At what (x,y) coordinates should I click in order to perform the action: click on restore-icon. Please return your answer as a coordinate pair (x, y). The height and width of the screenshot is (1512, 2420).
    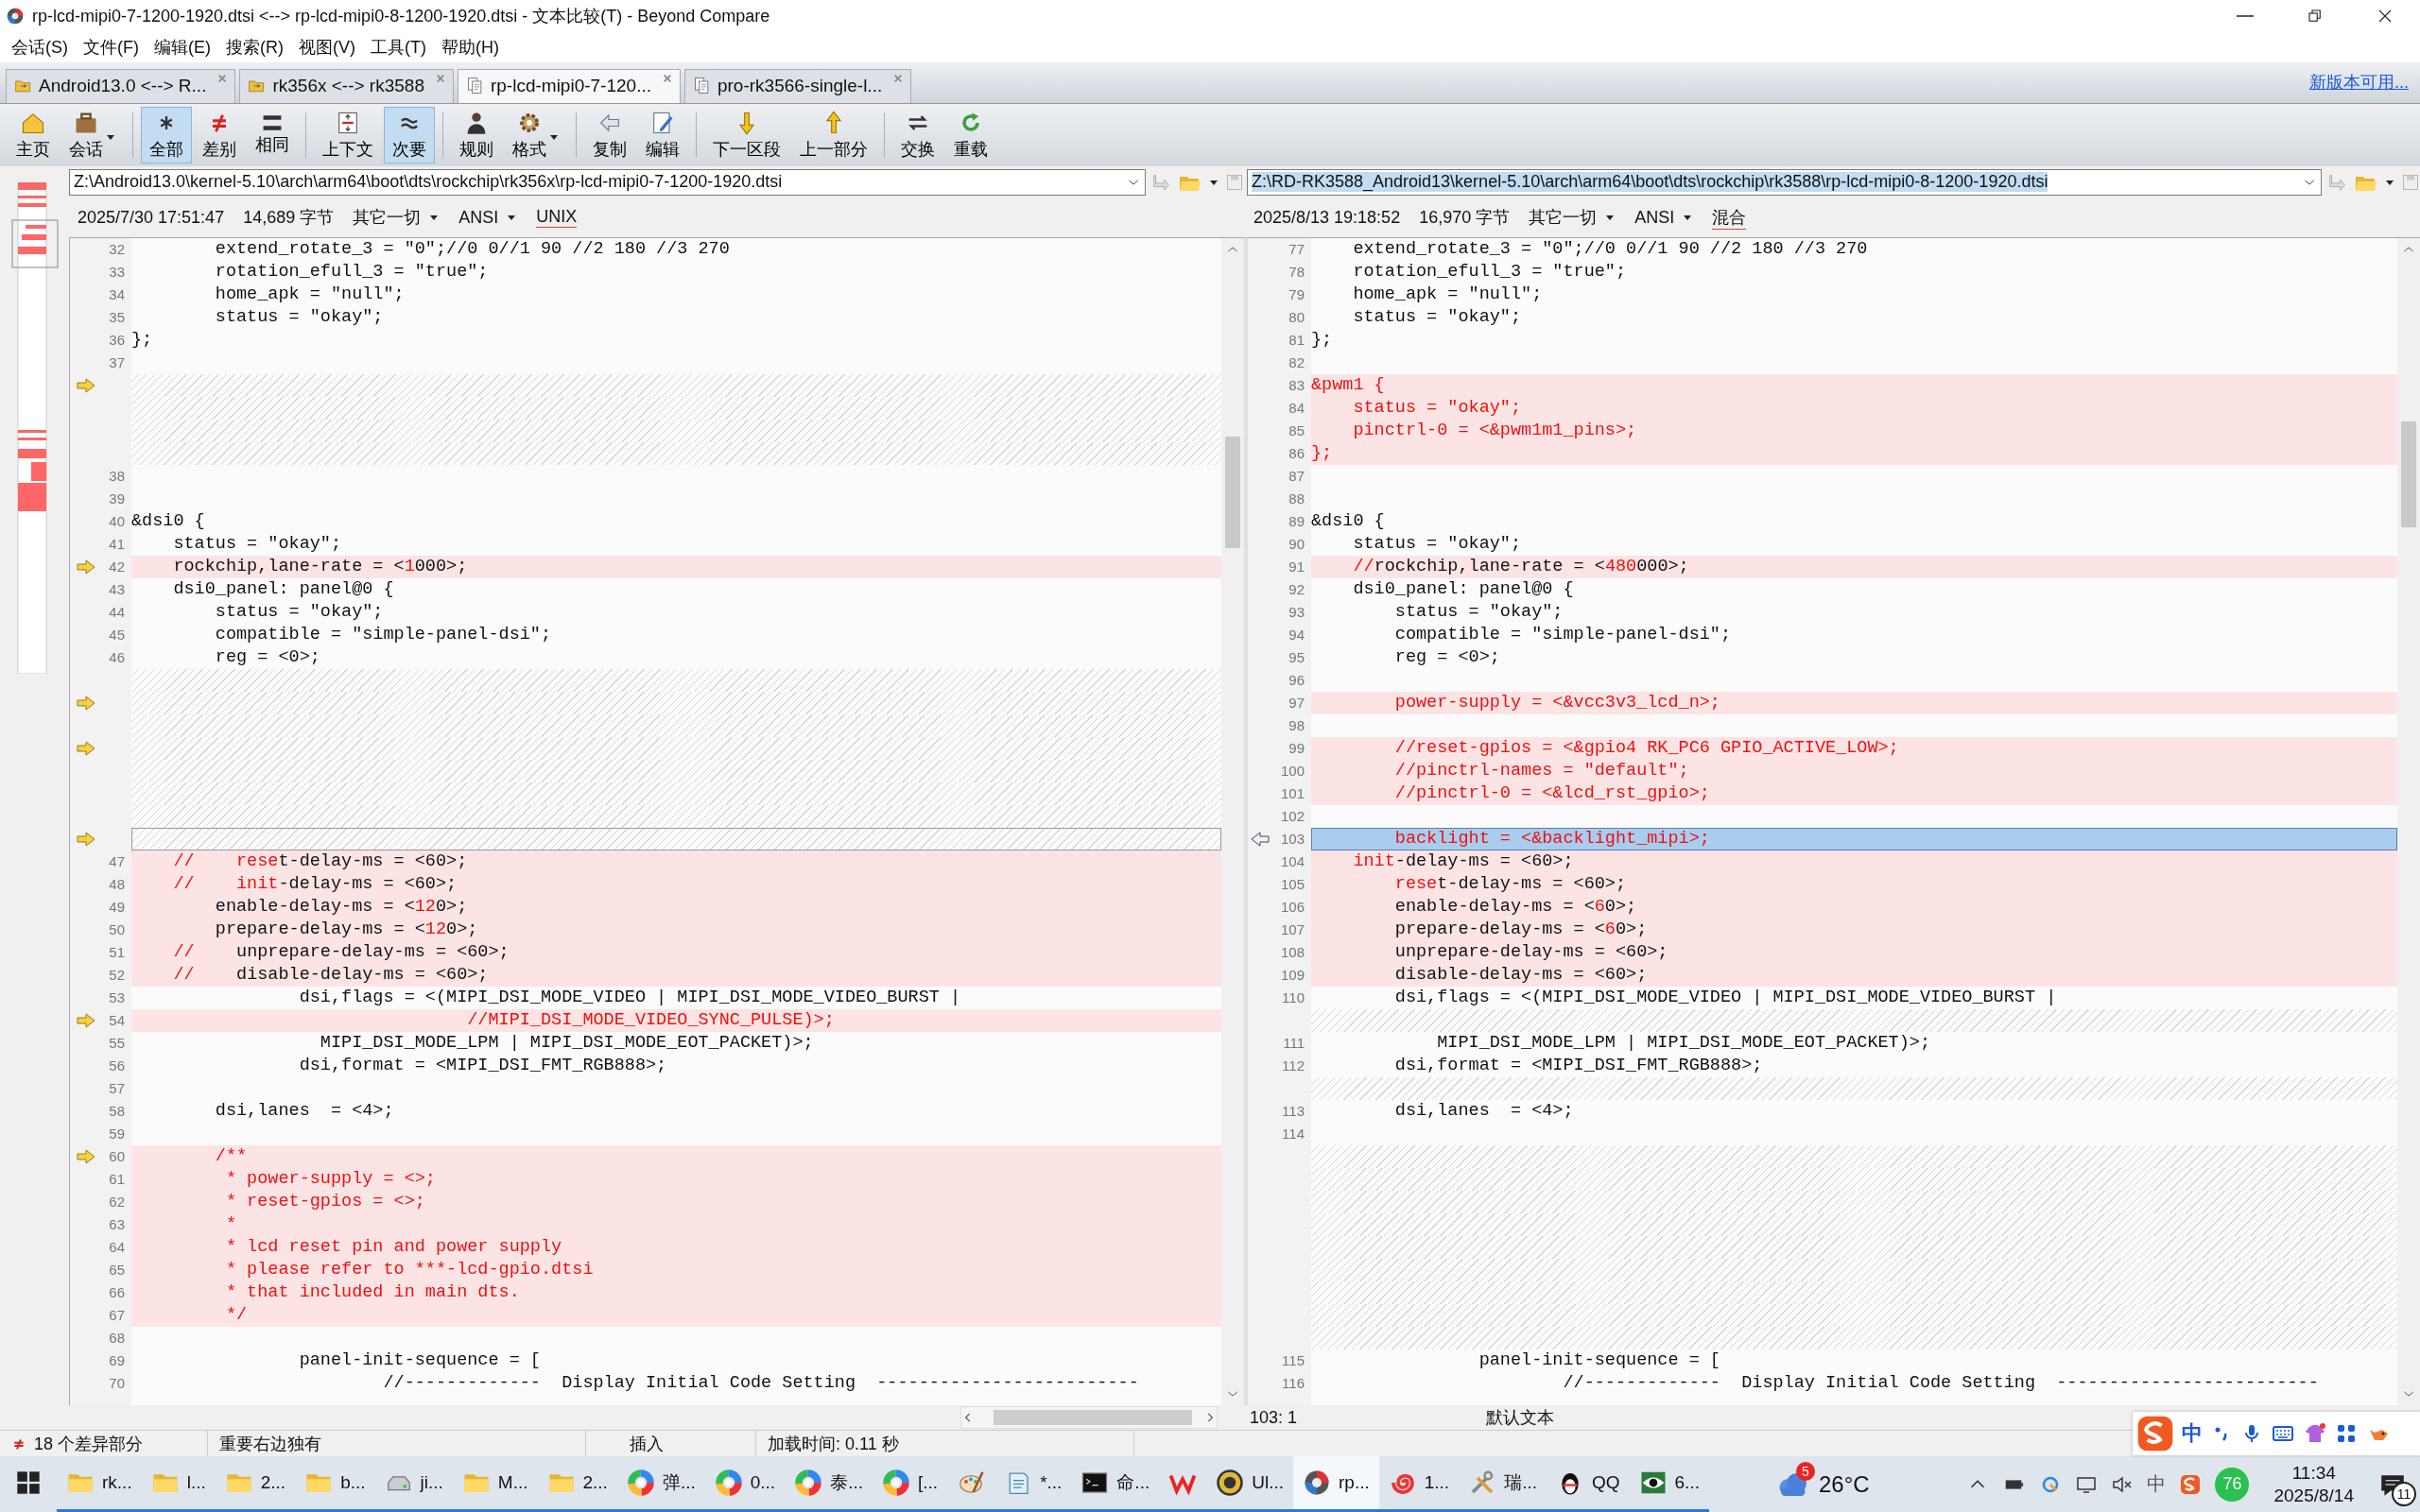
    Looking at the image, I should click on (2315, 16).